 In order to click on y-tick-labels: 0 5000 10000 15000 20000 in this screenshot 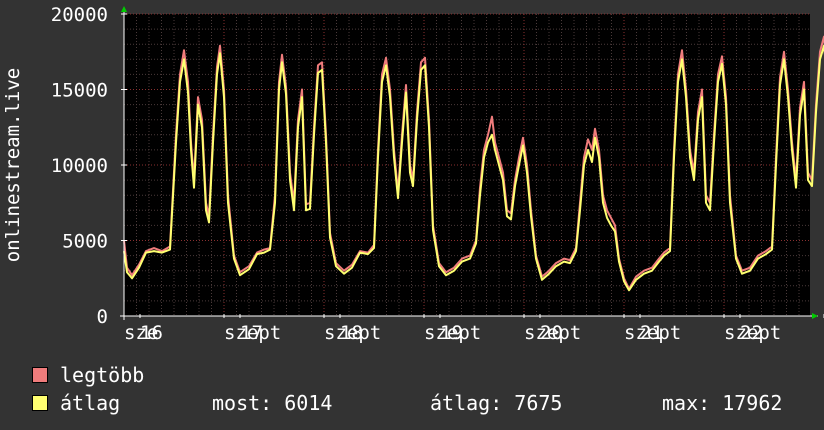, I will do `click(79, 166)`.